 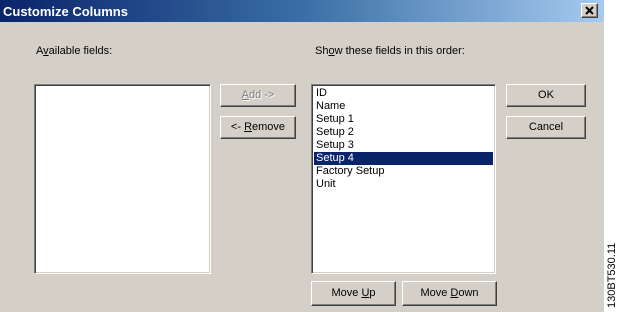 What do you see at coordinates (403, 106) in the screenshot?
I see `list-item: Name` at bounding box center [403, 106].